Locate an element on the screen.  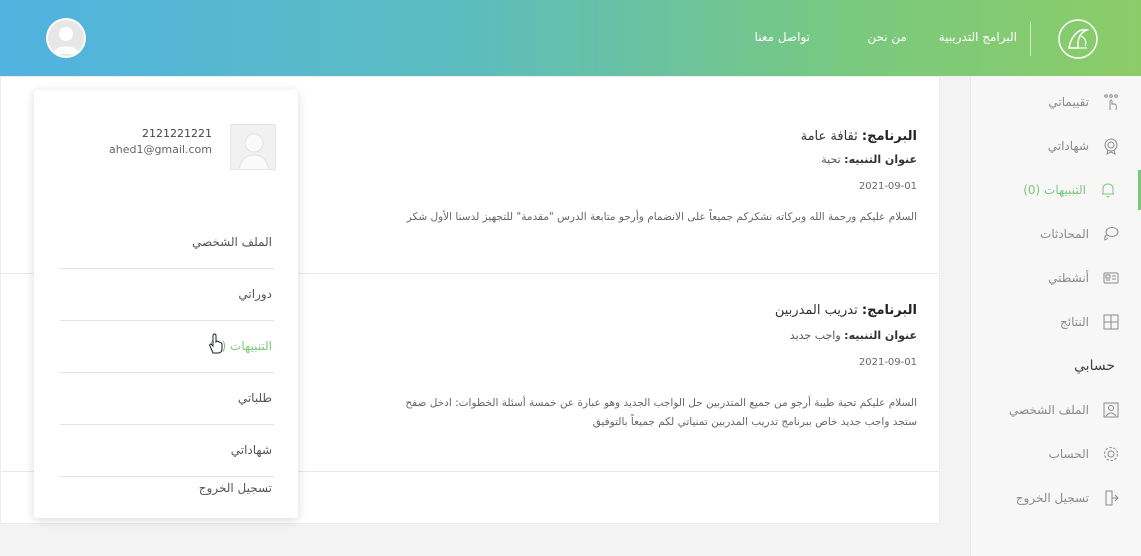
dropdown-item-profile: الملف الشخصي is located at coordinates (167, 243).